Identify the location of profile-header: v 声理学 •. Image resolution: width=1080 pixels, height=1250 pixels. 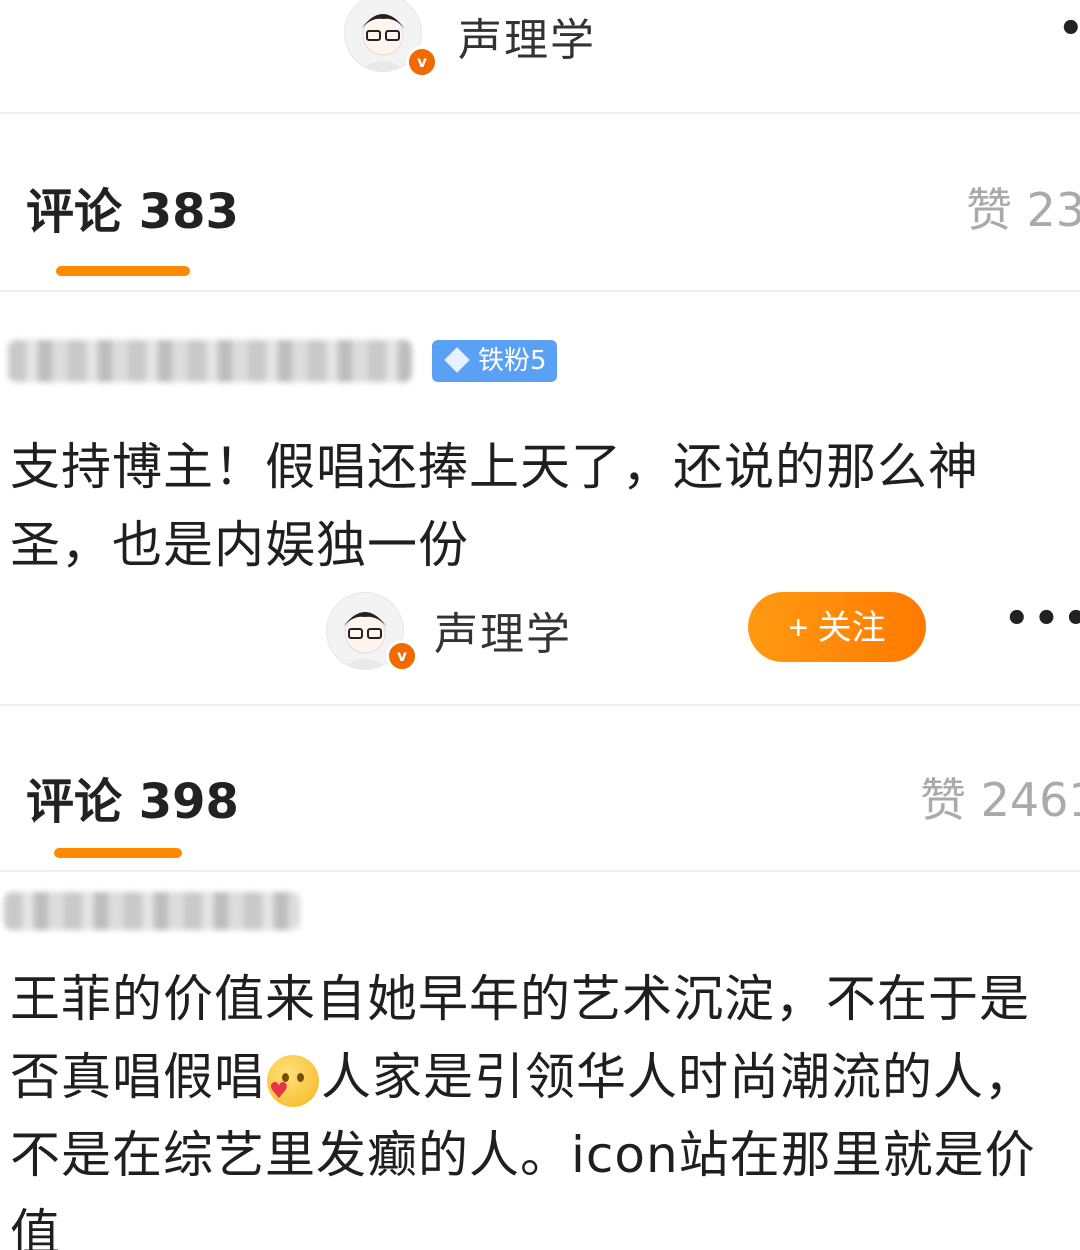
(540, 56).